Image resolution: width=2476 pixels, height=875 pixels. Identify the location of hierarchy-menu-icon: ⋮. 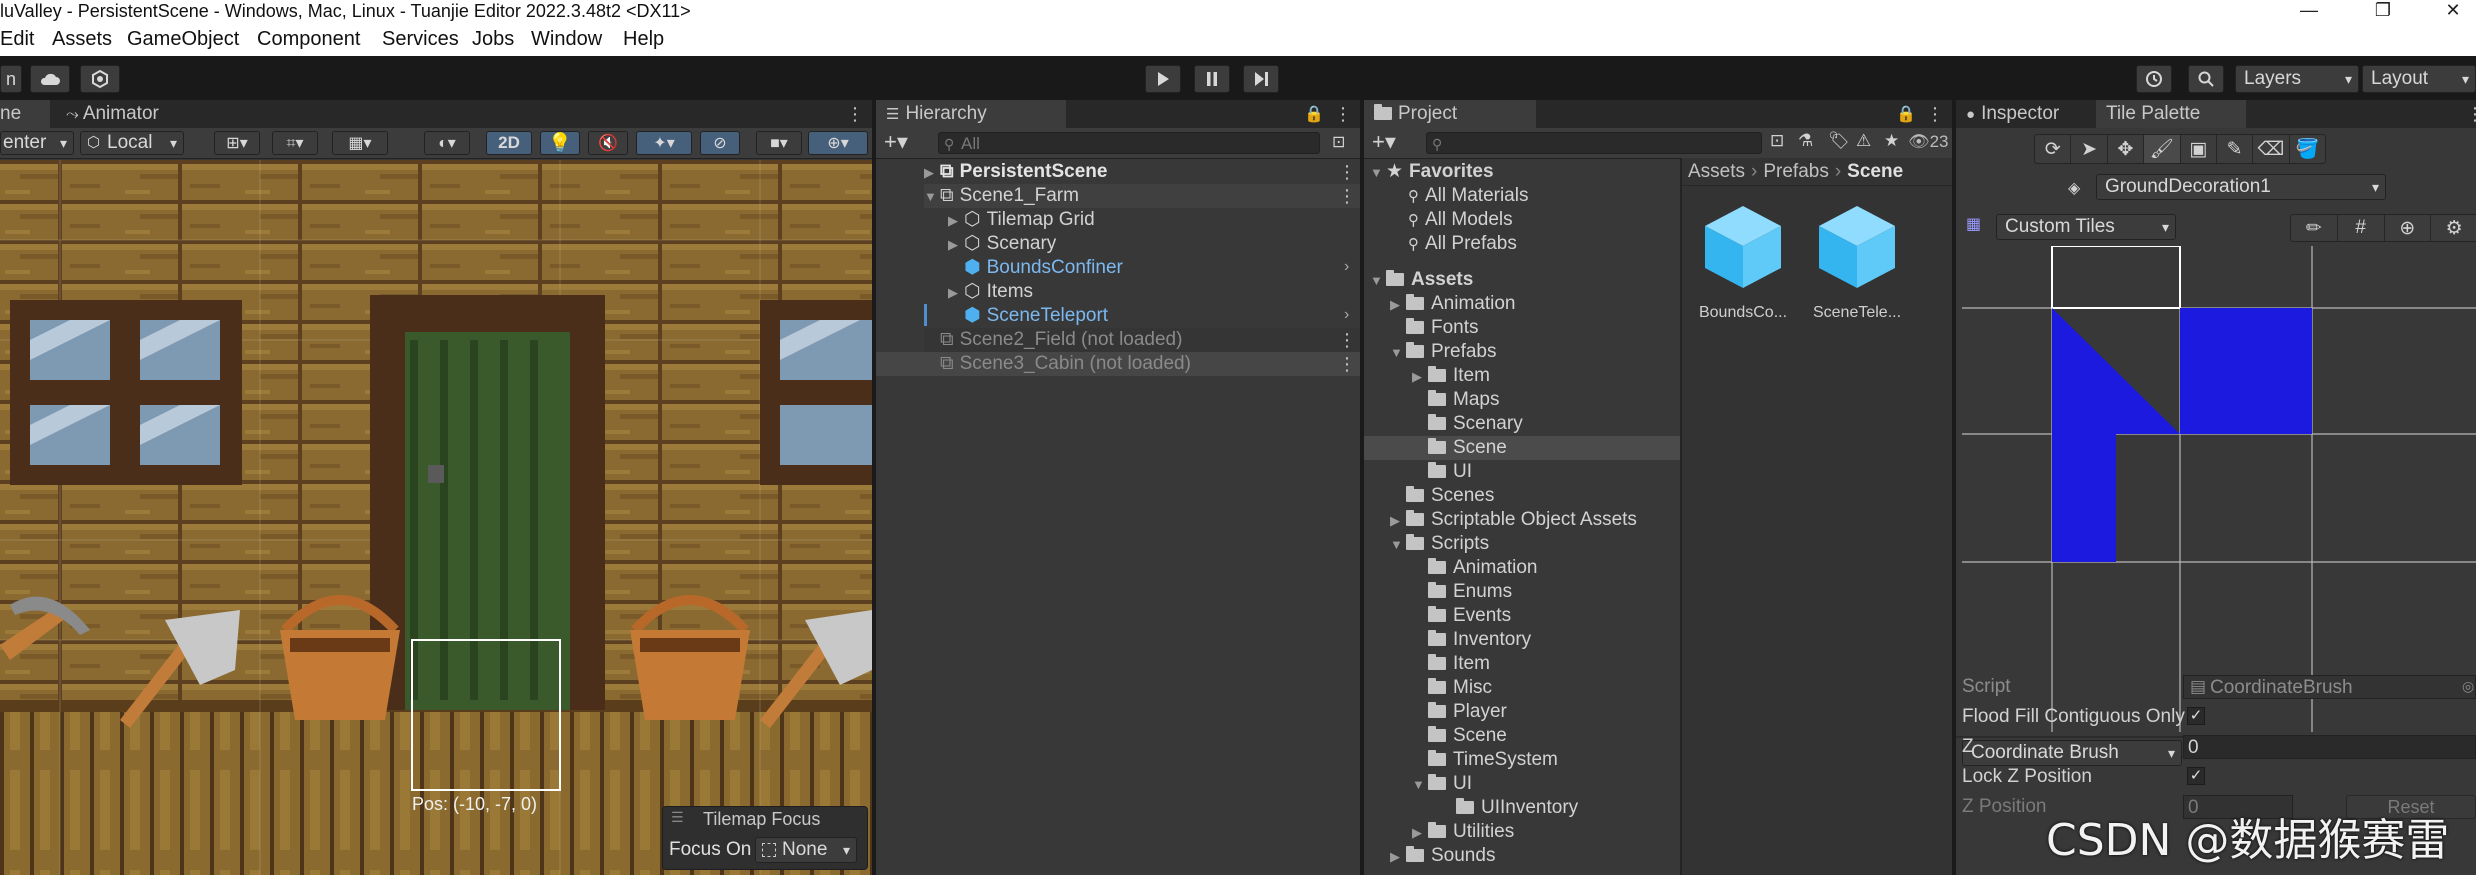
(1343, 114).